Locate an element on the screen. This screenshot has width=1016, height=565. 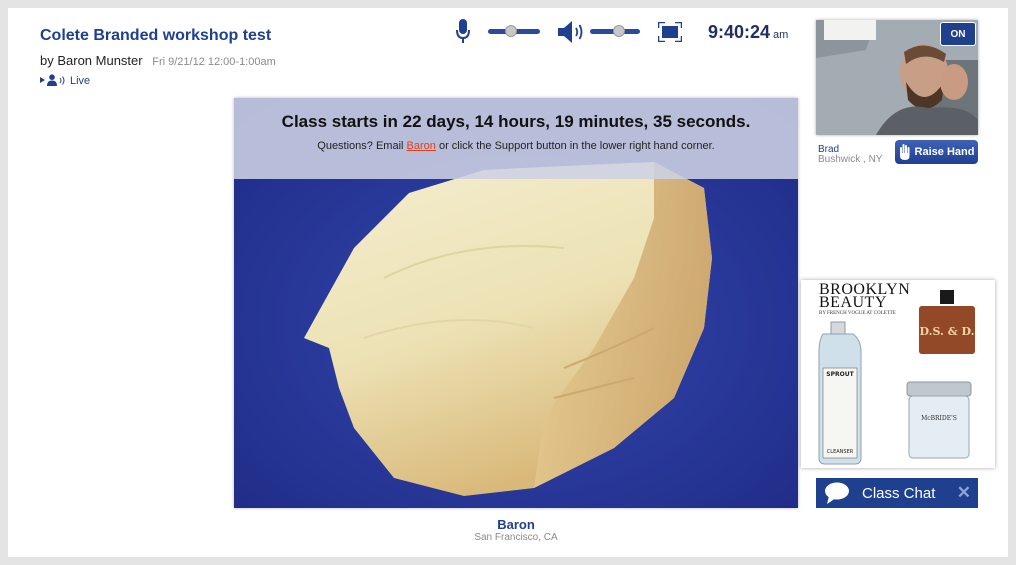
presenter-location: San Francisco, CA is located at coordinates (516, 537).